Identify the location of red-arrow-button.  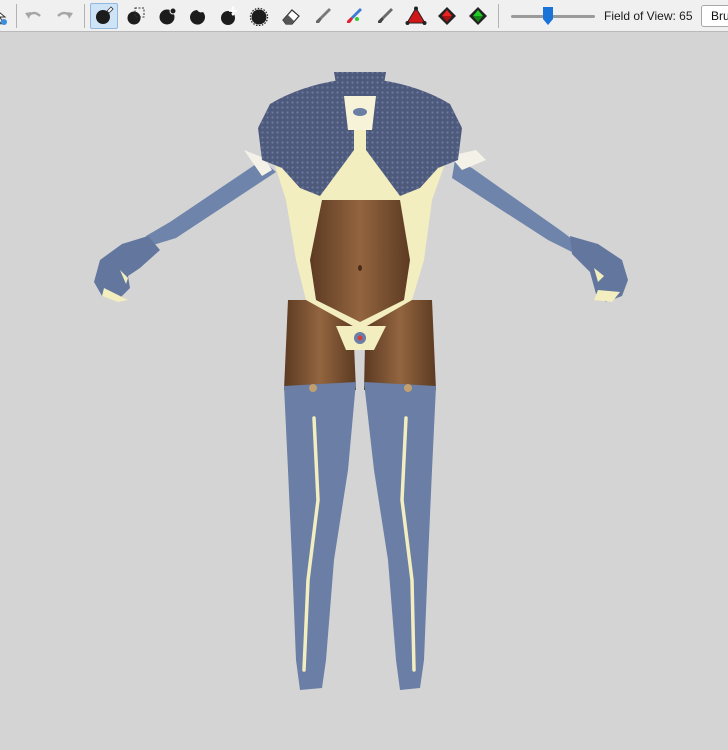
(447, 16).